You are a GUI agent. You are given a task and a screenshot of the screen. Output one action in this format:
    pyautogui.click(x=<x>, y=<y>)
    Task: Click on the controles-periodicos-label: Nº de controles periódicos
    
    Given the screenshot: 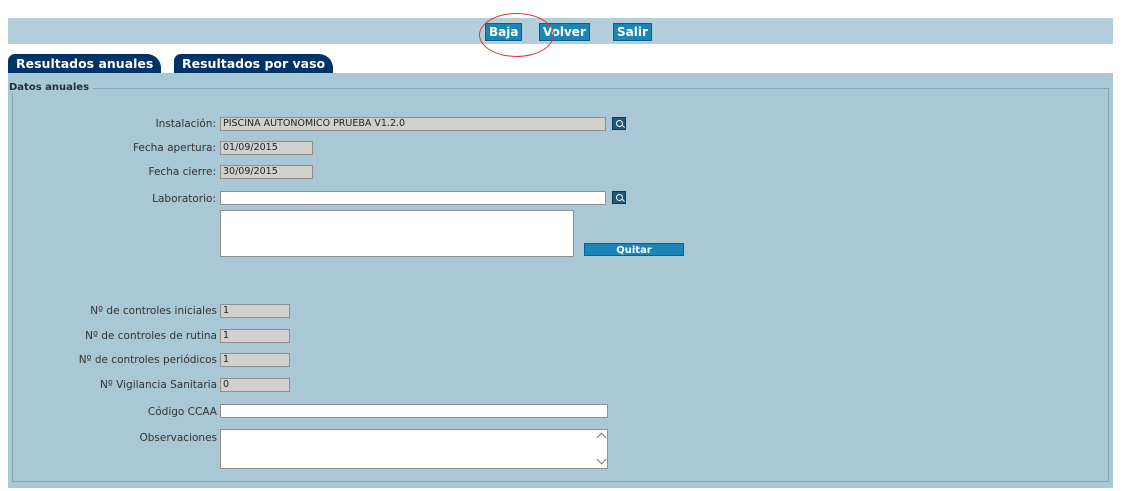 What is the action you would take?
    pyautogui.click(x=147, y=360)
    